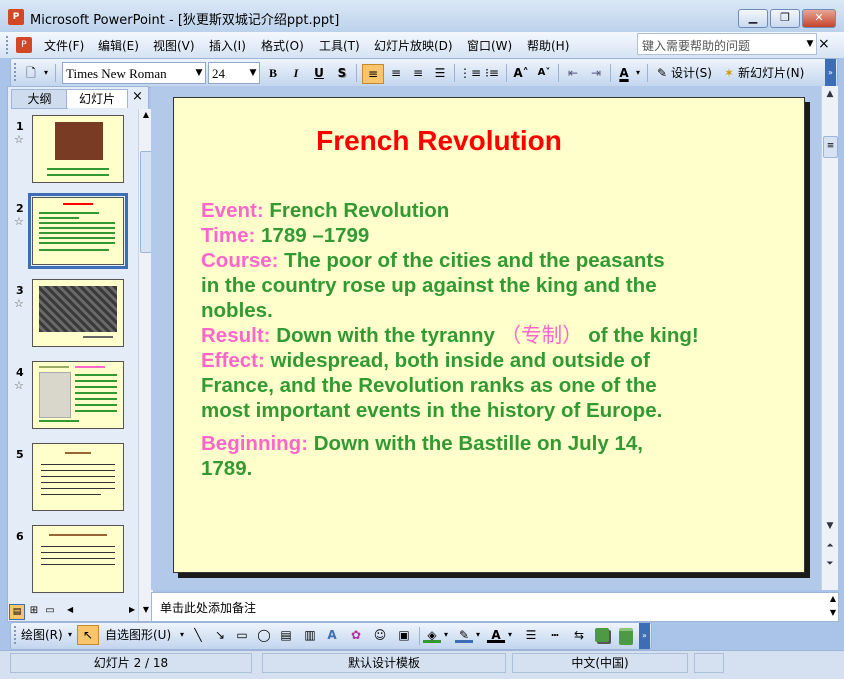  What do you see at coordinates (548, 45) in the screenshot?
I see `menu-help: 帮助(H)` at bounding box center [548, 45].